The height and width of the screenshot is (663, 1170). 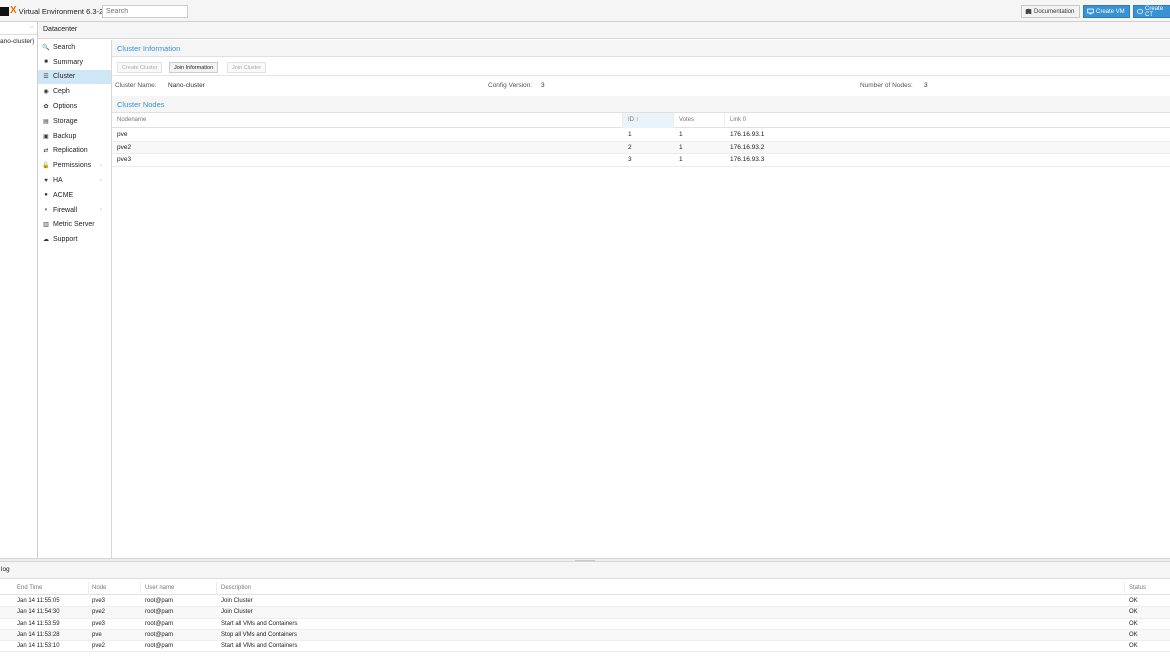 What do you see at coordinates (641, 160) in the screenshot?
I see `table-row: pve3 3 1 176.16.93.3` at bounding box center [641, 160].